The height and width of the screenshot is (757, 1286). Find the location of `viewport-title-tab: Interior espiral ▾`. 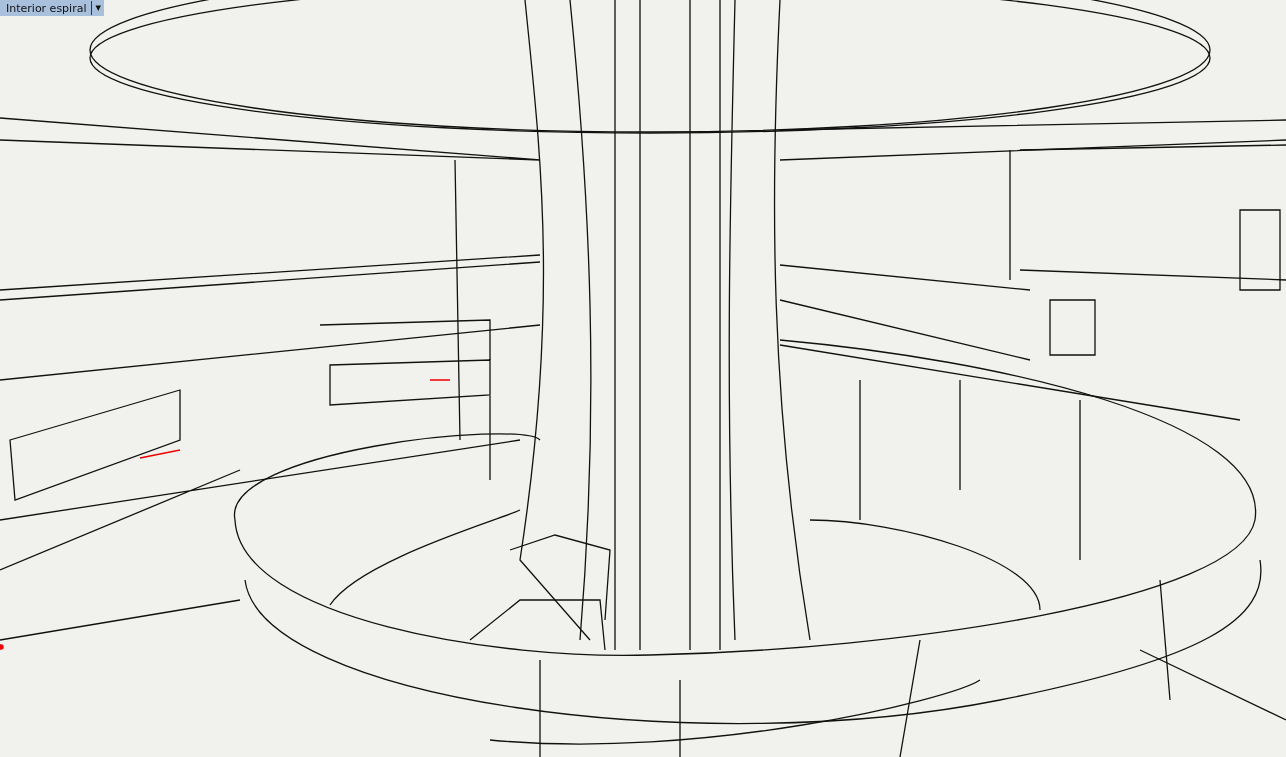

viewport-title-tab: Interior espiral ▾ is located at coordinates (52, 8).